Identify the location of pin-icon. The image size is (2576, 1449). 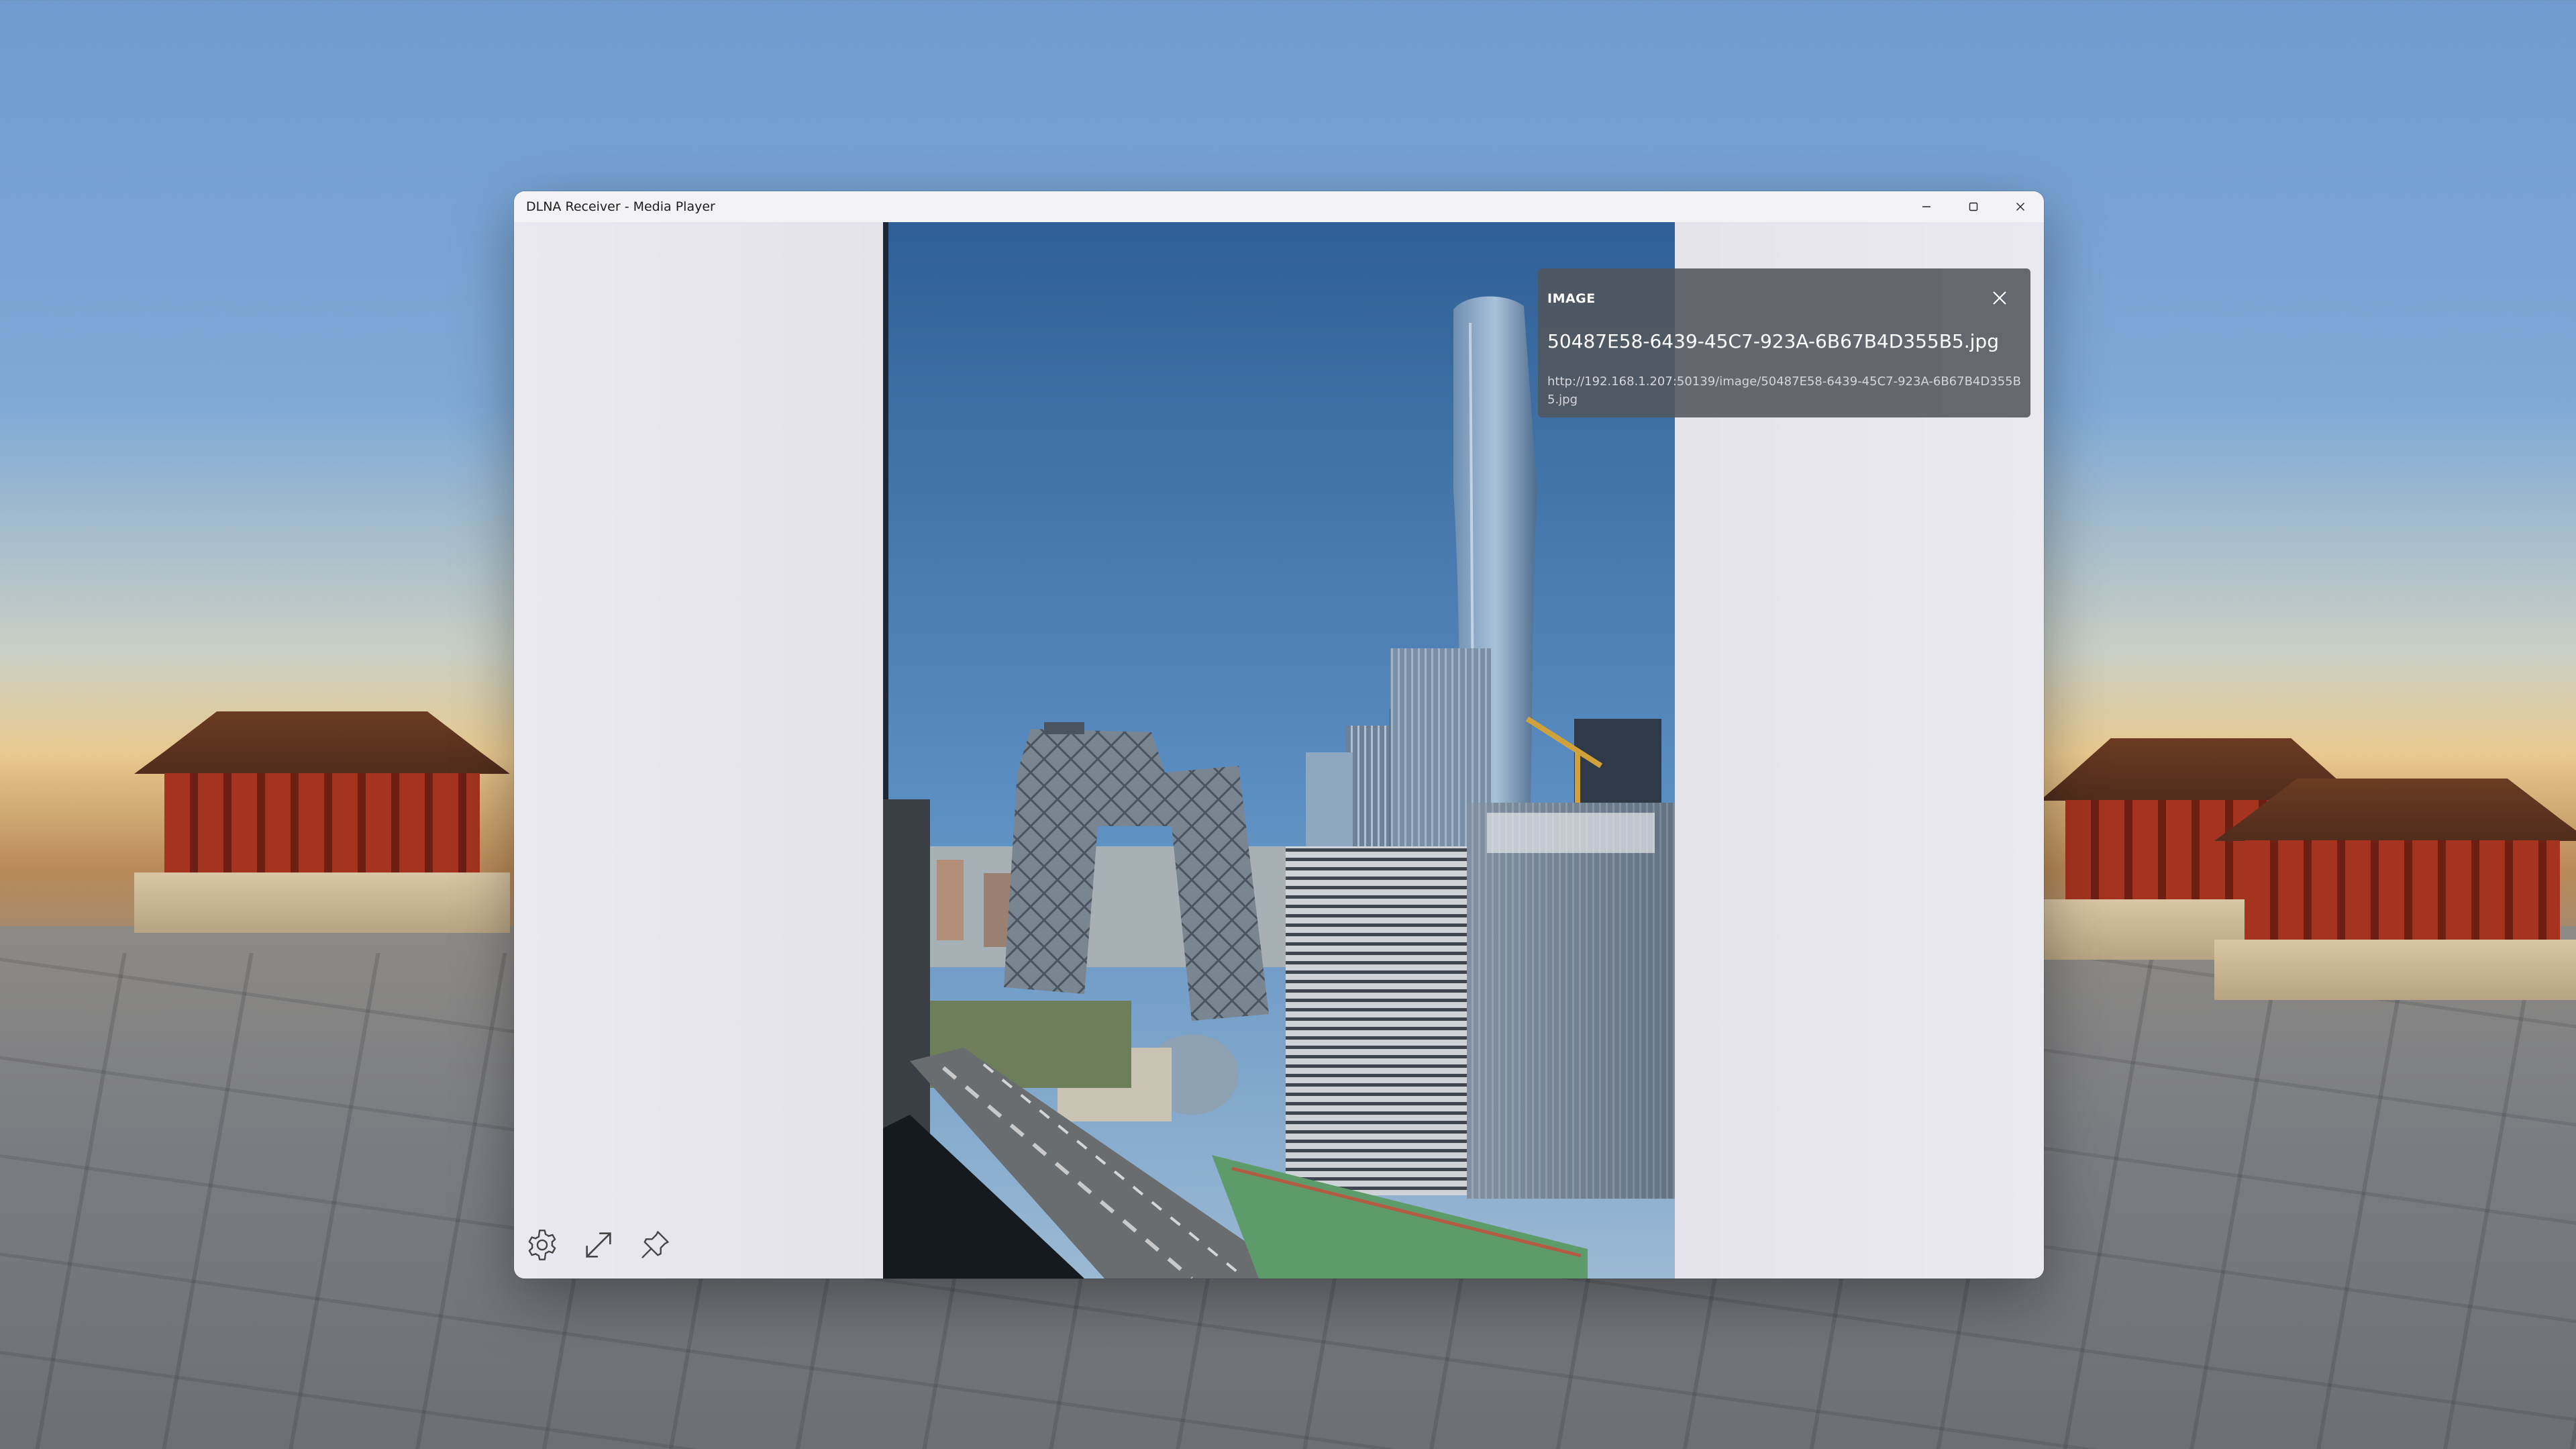
(655, 1244).